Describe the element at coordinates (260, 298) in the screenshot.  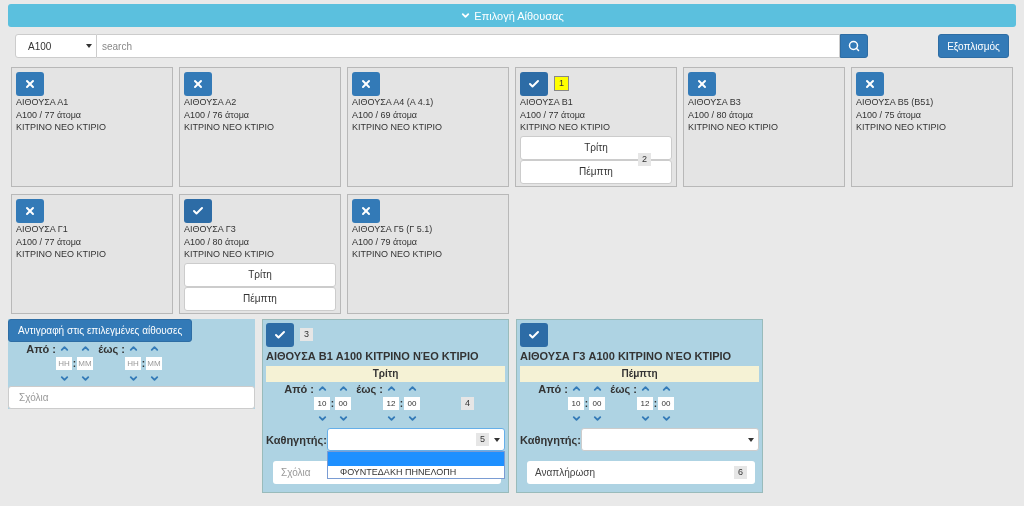
I see `day-button: Πέμπτη` at that location.